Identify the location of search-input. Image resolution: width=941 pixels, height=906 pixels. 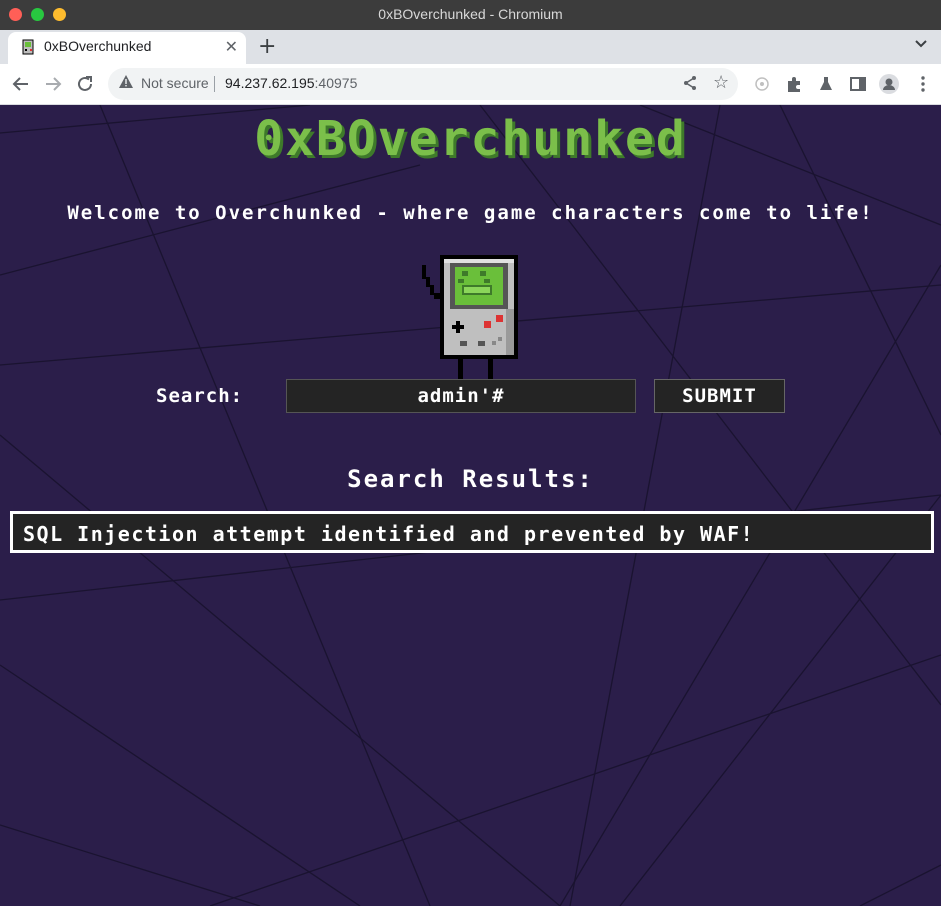
(461, 396).